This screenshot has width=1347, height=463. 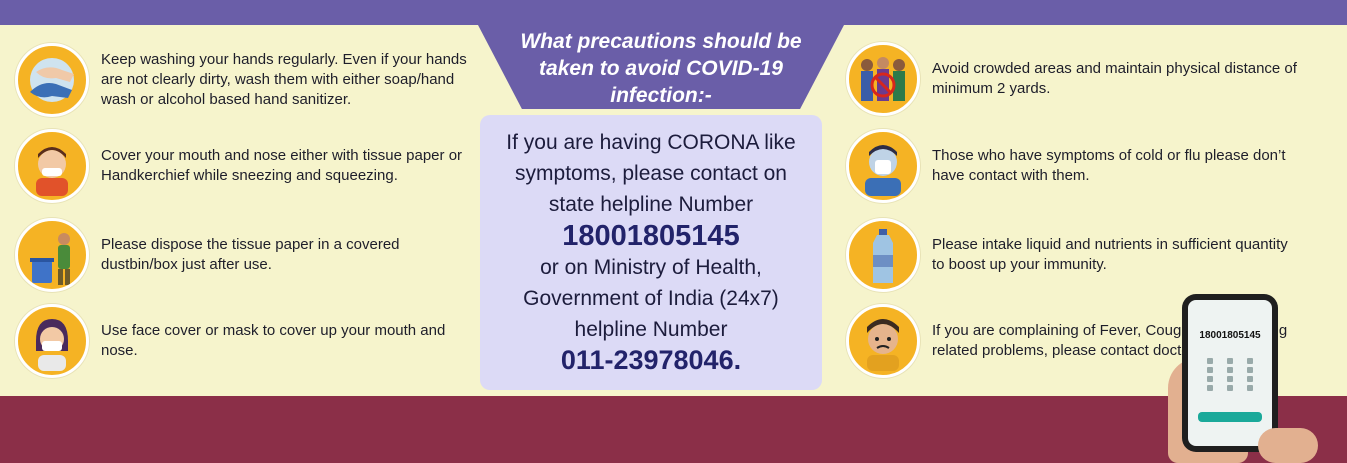 I want to click on face-mask-icon, so click(x=52, y=341).